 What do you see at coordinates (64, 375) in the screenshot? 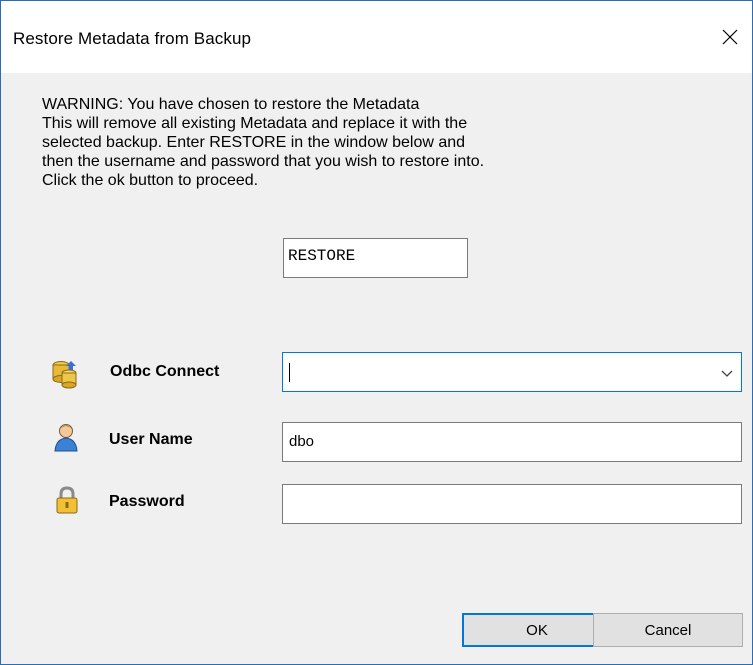
I see `database-icon` at bounding box center [64, 375].